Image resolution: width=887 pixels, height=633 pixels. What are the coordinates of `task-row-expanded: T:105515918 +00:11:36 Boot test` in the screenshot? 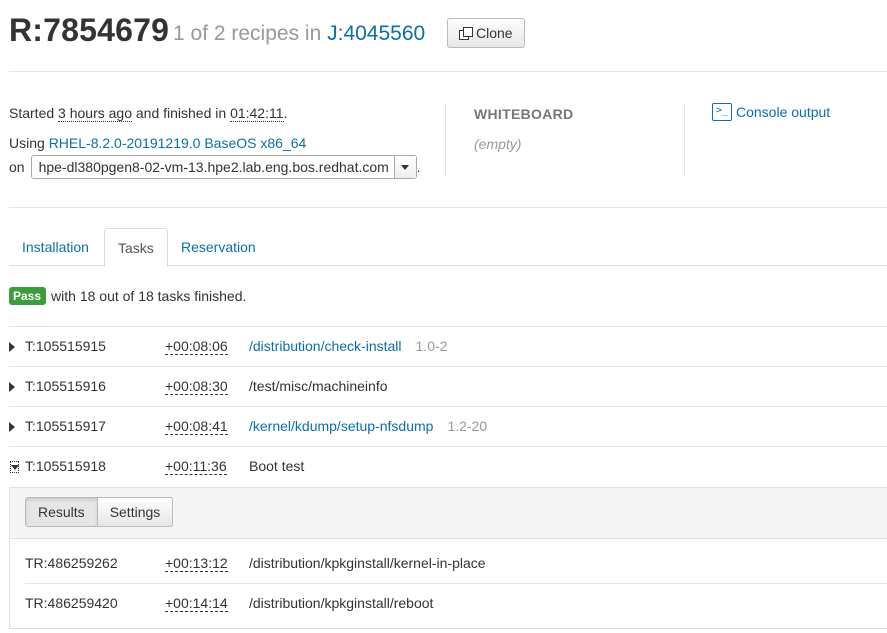 It's located at (448, 466).